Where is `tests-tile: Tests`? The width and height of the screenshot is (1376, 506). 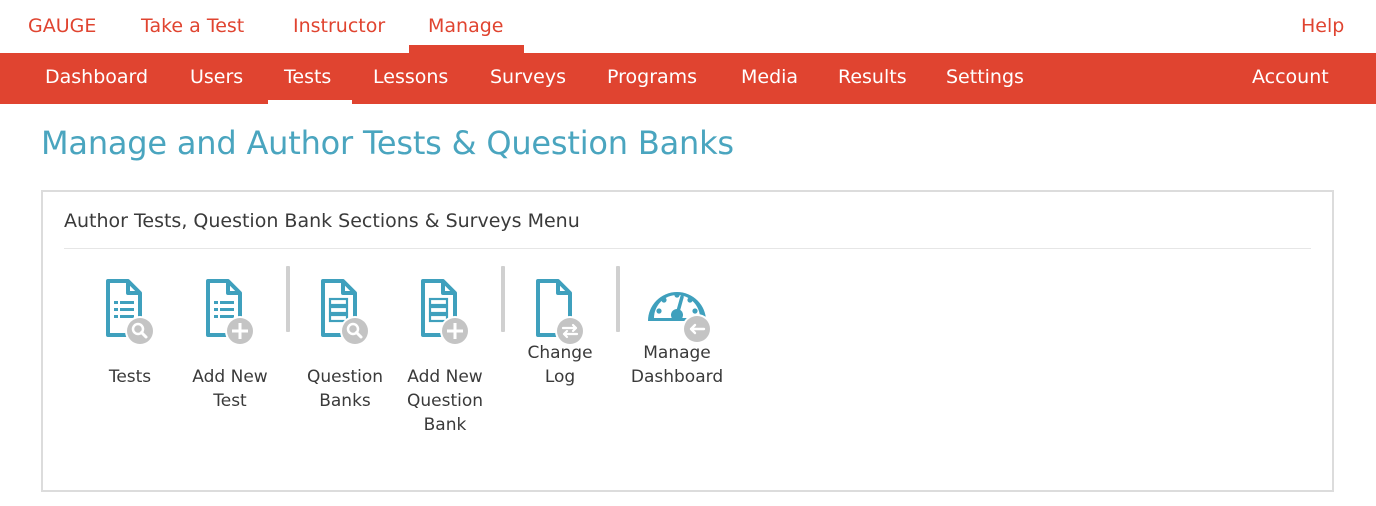
tests-tile: Tests is located at coordinates (130, 333).